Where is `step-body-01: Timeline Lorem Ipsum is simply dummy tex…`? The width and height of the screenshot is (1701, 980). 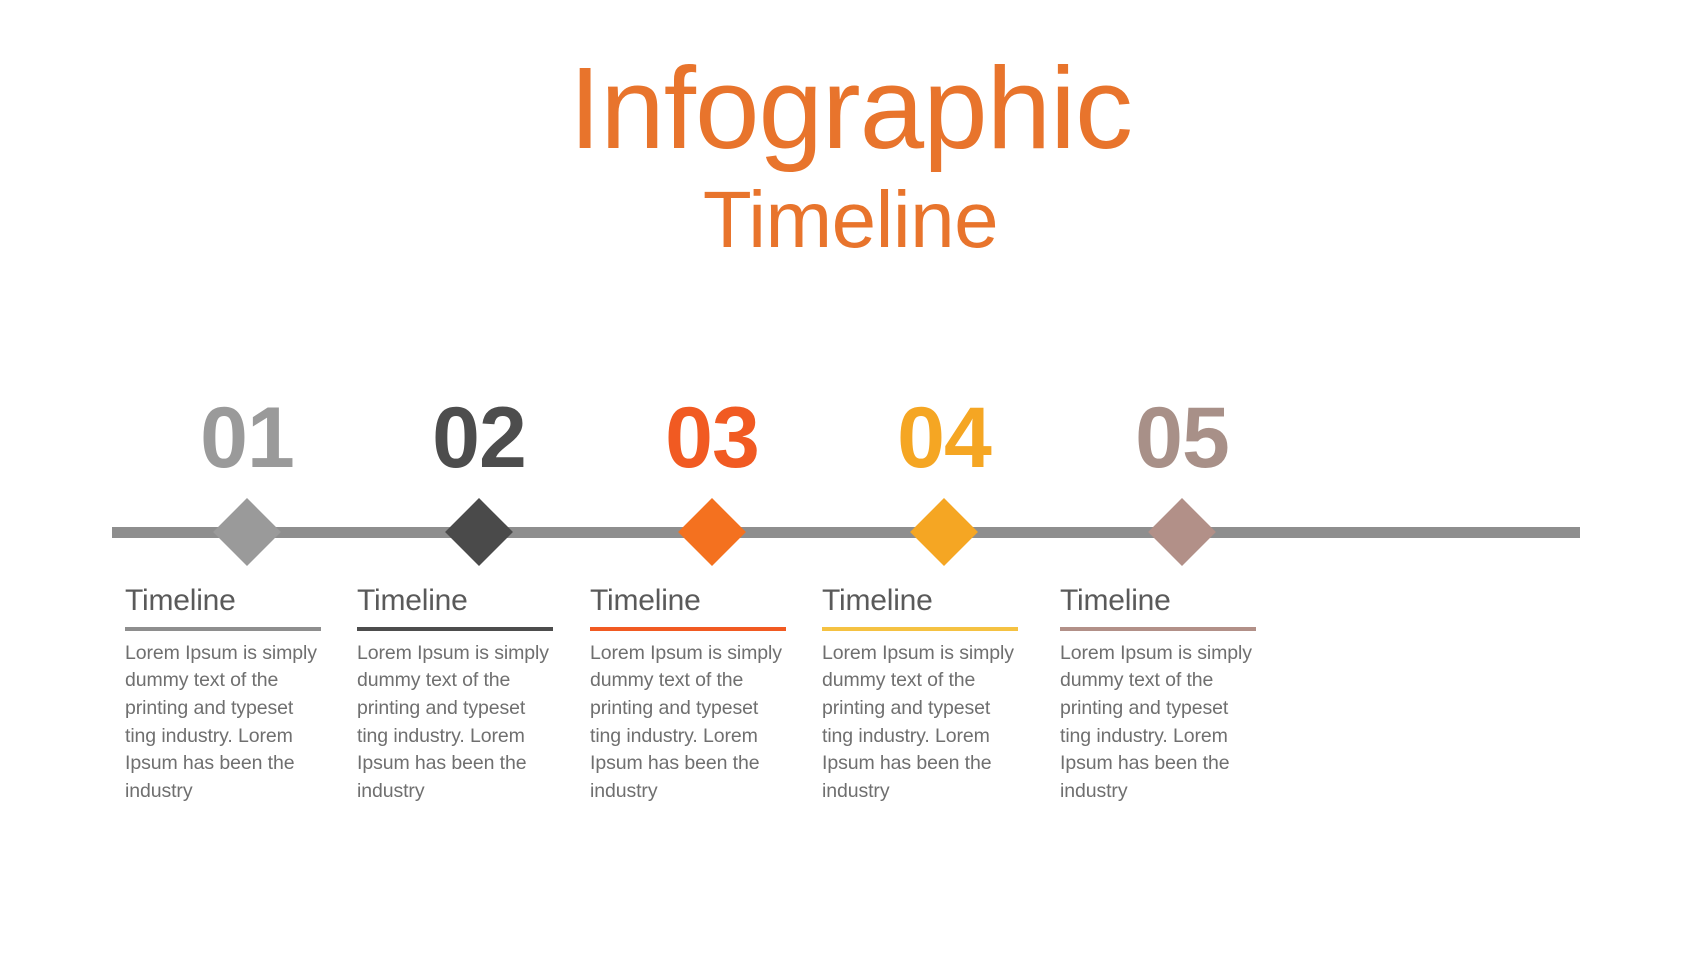
step-body-01: Timeline Lorem Ipsum is simply dummy tex… is located at coordinates (235, 694).